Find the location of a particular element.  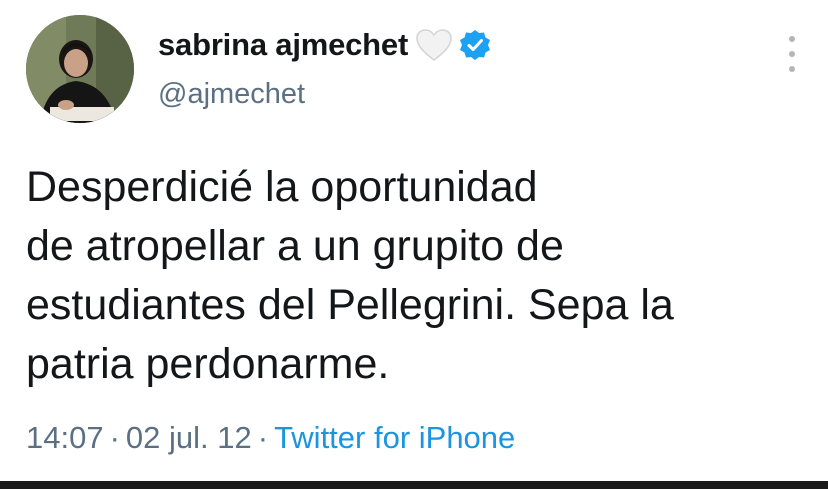

more-options-button is located at coordinates (792, 54).